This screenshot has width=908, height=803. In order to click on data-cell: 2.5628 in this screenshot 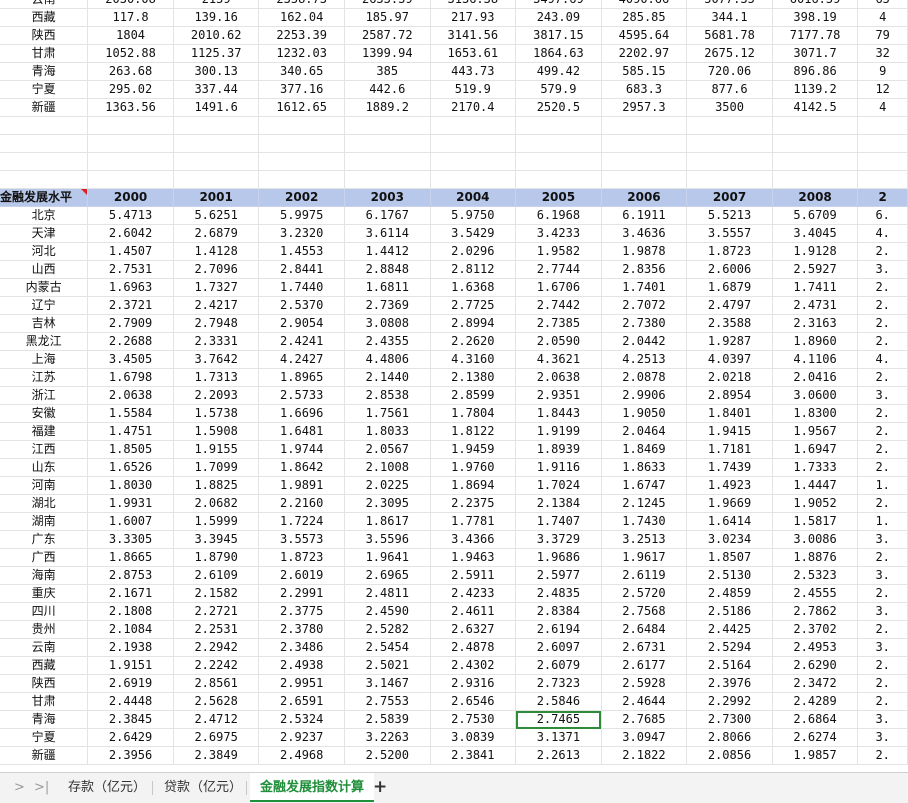, I will do `click(216, 701)`.